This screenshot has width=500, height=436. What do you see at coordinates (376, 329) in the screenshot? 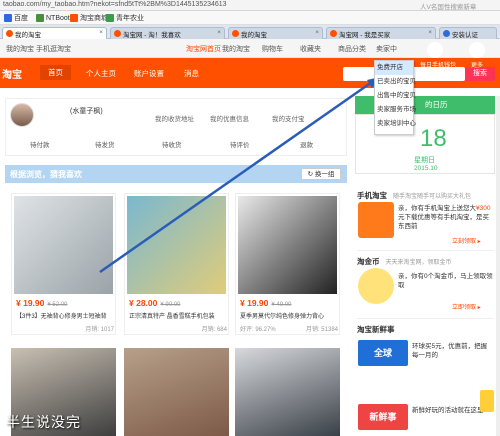
I see `specials-section-title: 淘宝新鲜事` at bounding box center [376, 329].